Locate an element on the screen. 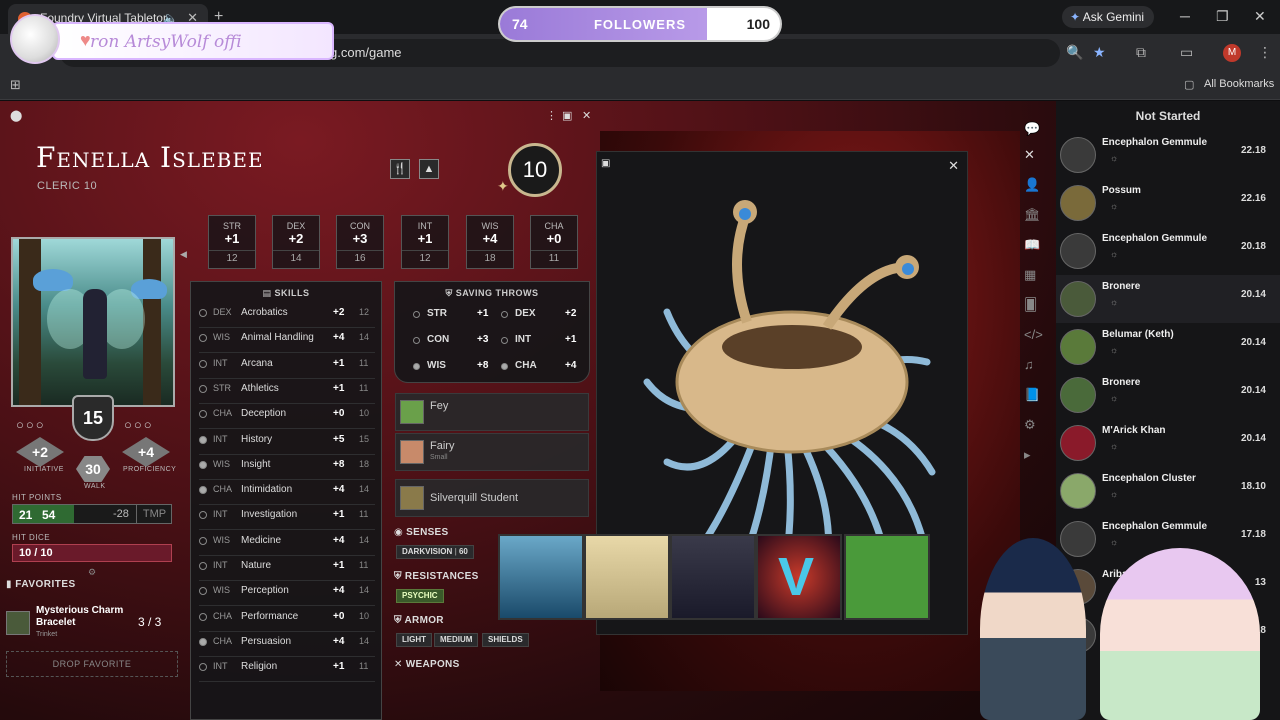  skill-row: WIS Animal Handling +4 14 is located at coordinates (287, 341).